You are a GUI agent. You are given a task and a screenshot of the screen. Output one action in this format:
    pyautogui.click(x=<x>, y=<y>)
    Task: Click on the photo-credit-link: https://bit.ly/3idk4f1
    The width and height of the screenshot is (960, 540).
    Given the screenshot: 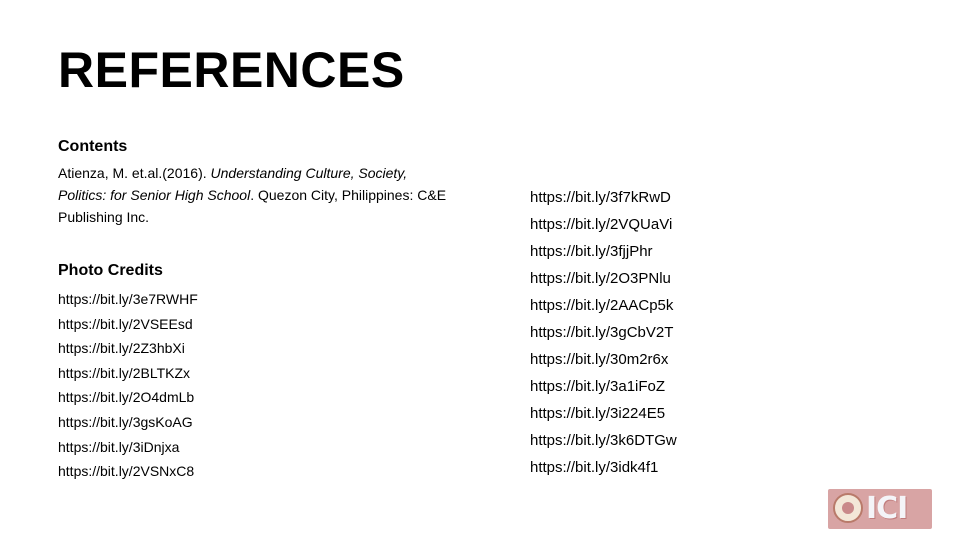 What is the action you would take?
    pyautogui.click(x=680, y=467)
    